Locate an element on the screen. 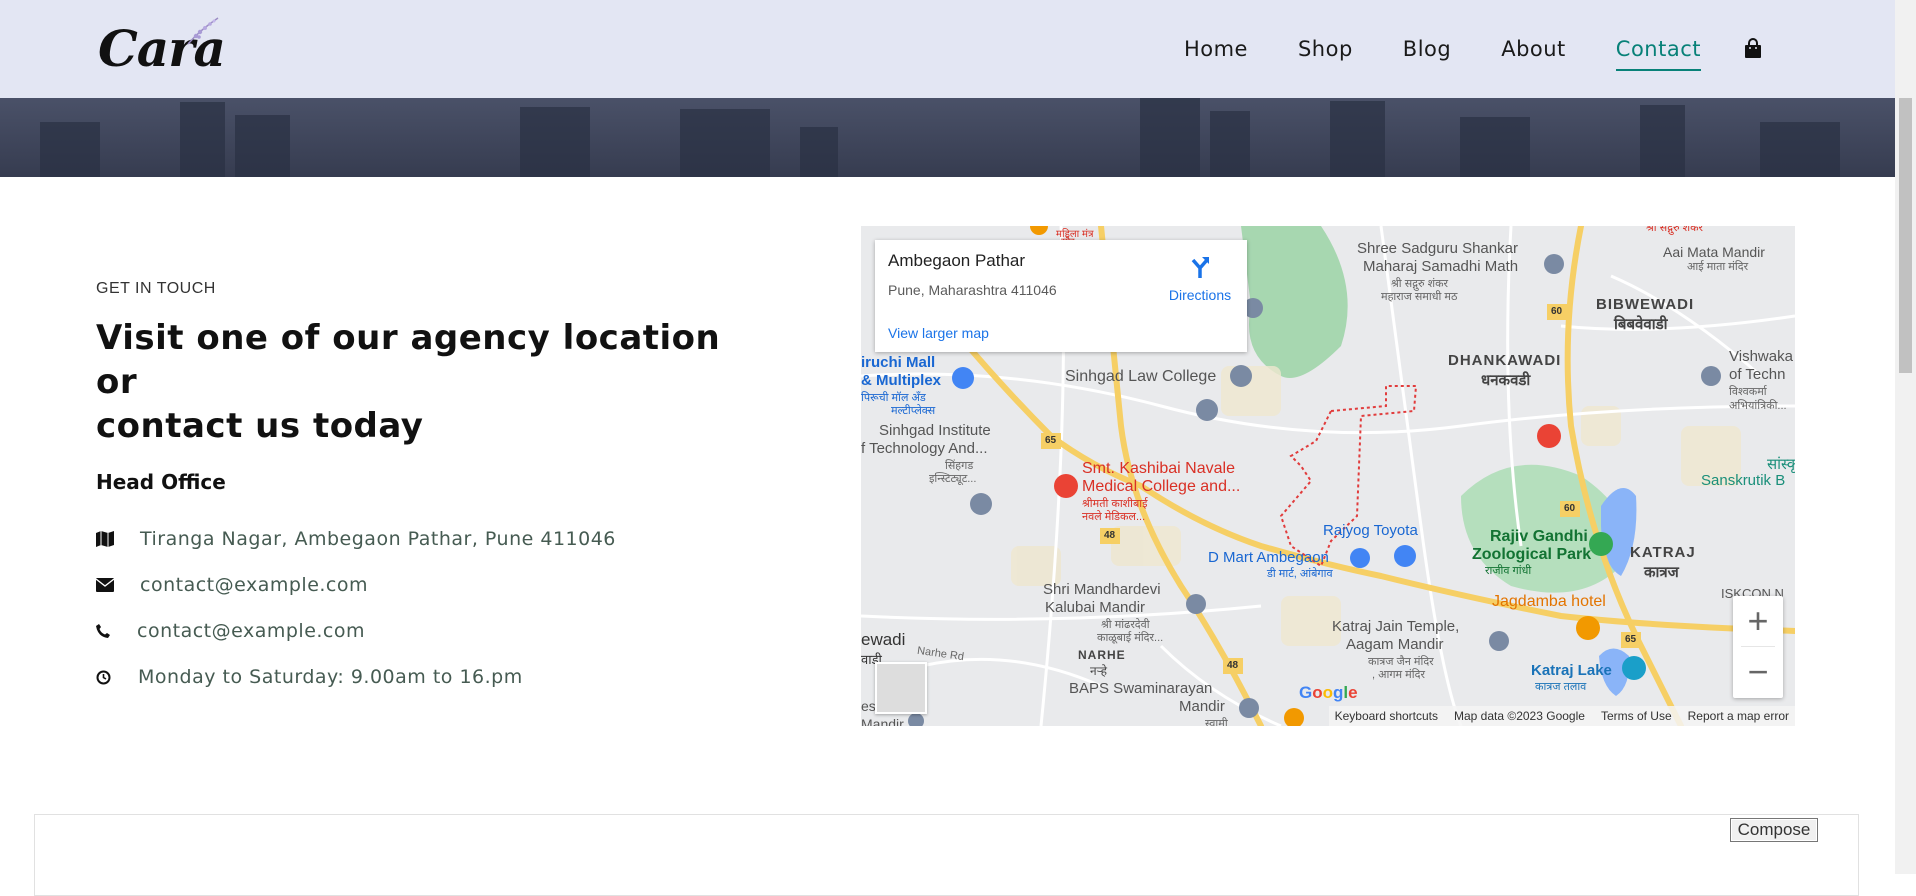 This screenshot has width=1916, height=896. map-label: Sanskrutik B is located at coordinates (1743, 480).